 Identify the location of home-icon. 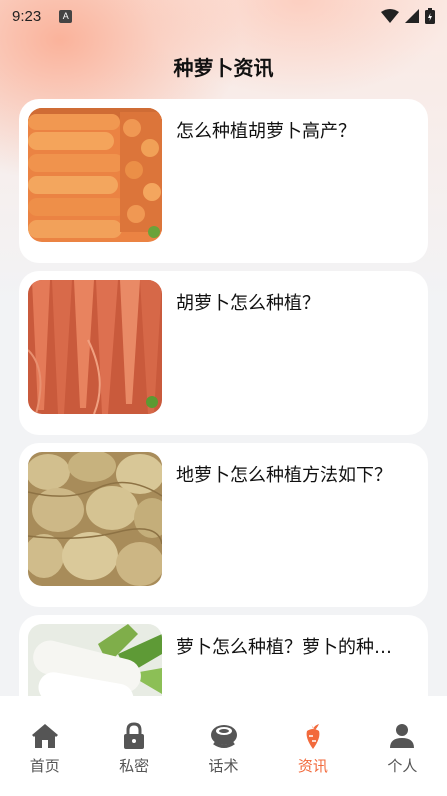
(44, 736).